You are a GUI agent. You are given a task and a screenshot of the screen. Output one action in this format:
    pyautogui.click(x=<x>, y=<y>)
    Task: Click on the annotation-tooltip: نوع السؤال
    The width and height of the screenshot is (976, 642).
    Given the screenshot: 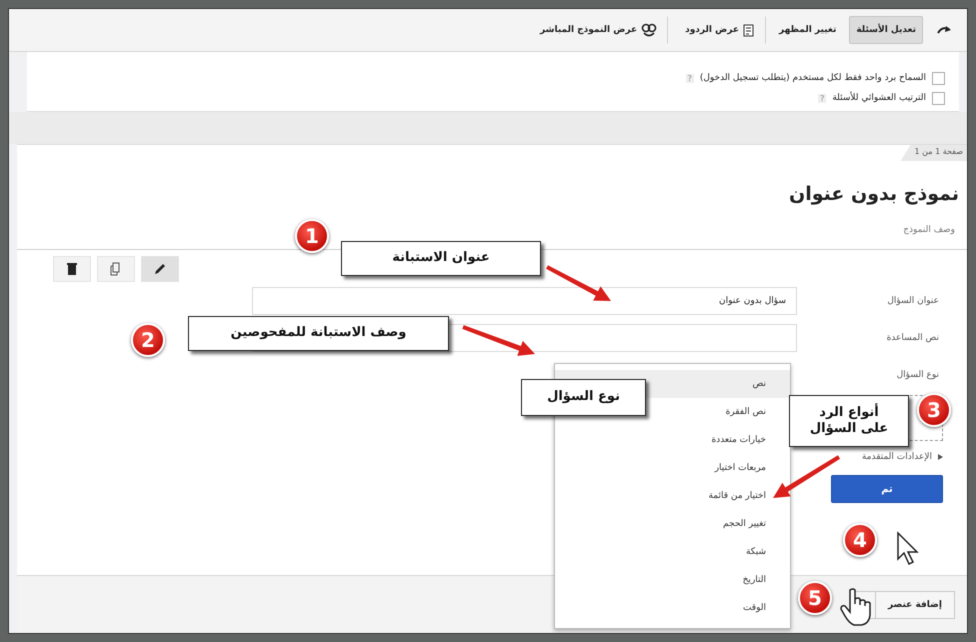 What is the action you would take?
    pyautogui.click(x=583, y=397)
    